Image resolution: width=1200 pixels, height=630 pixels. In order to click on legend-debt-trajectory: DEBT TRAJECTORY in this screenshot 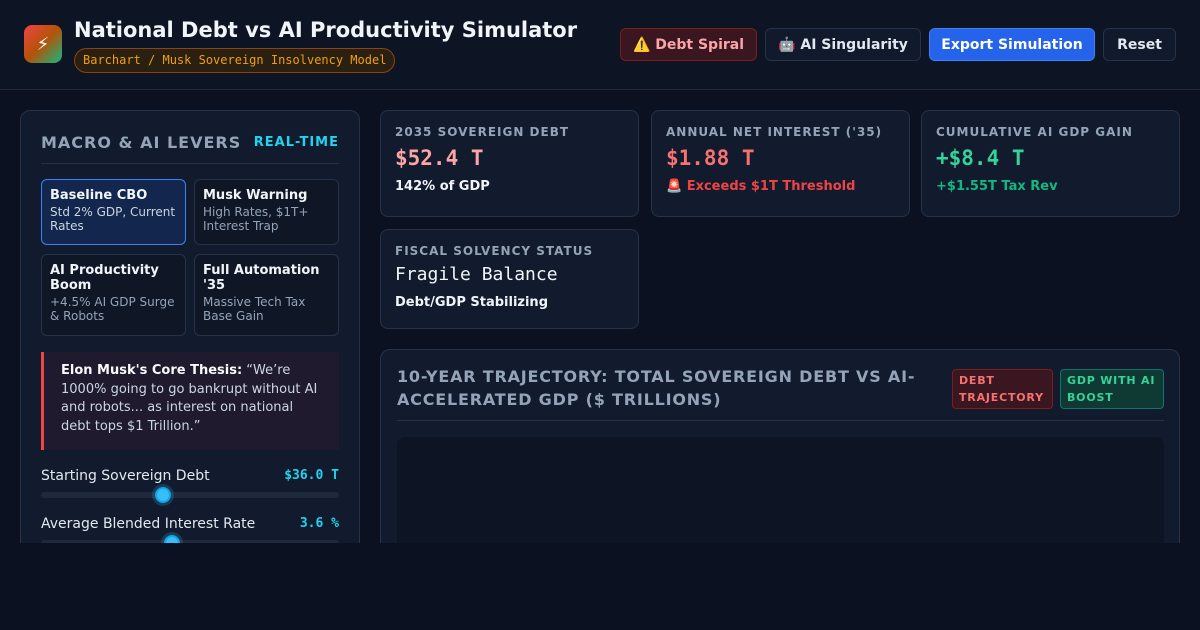, I will do `click(1002, 389)`.